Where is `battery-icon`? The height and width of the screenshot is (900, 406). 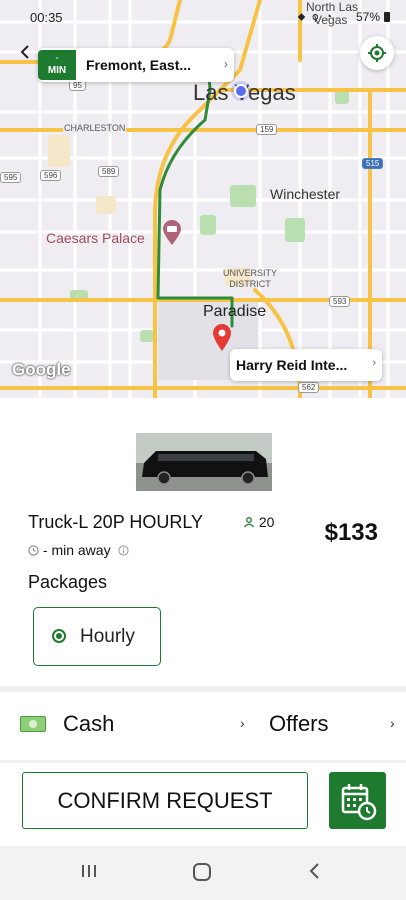
battery-icon is located at coordinates (387, 17).